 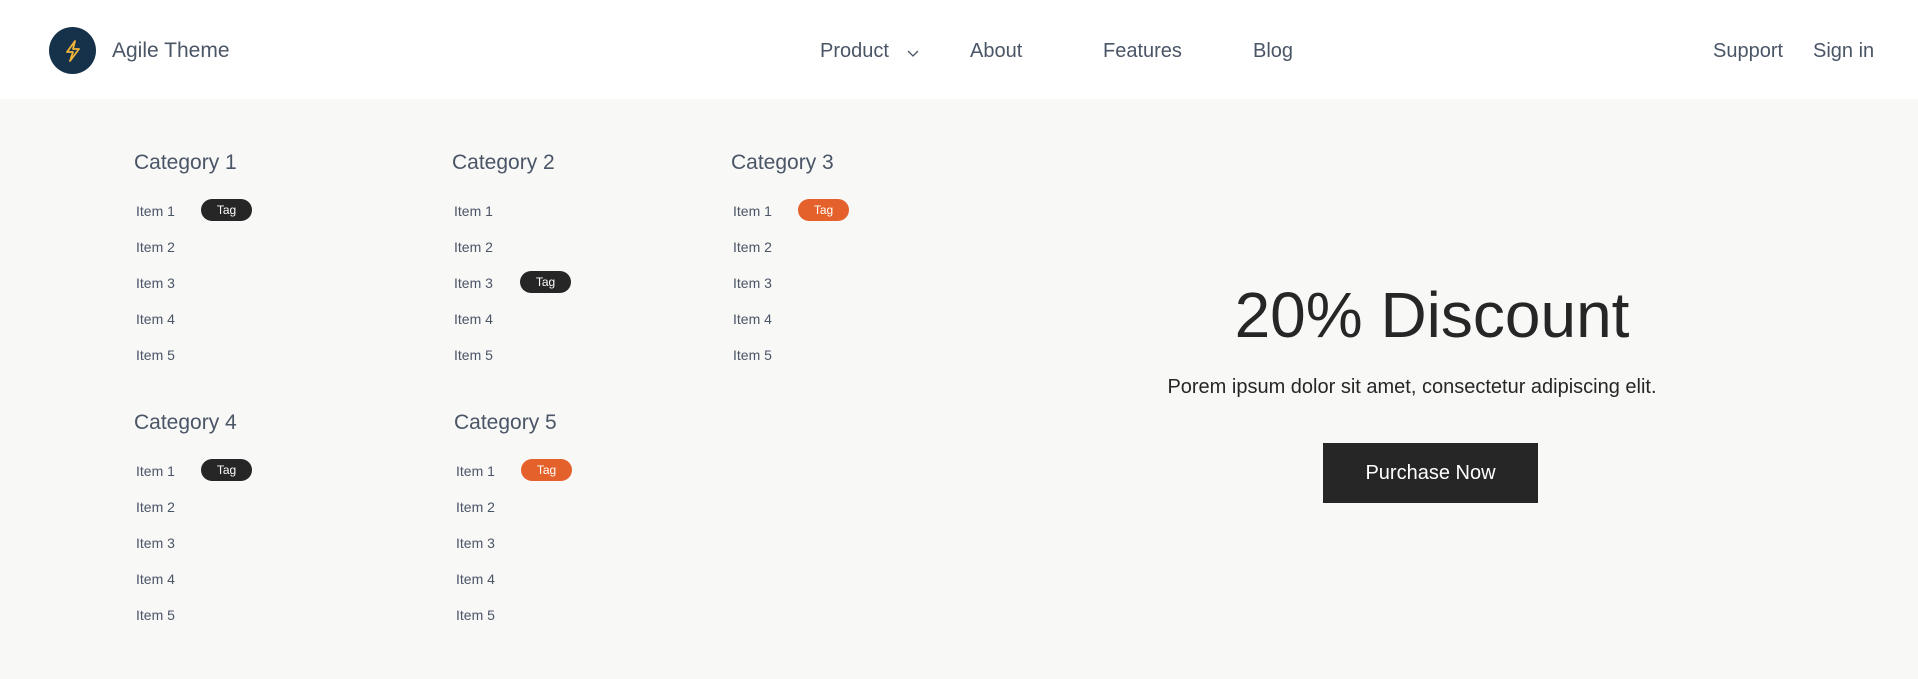 I want to click on category-2-item-3: Item 3, so click(x=473, y=283).